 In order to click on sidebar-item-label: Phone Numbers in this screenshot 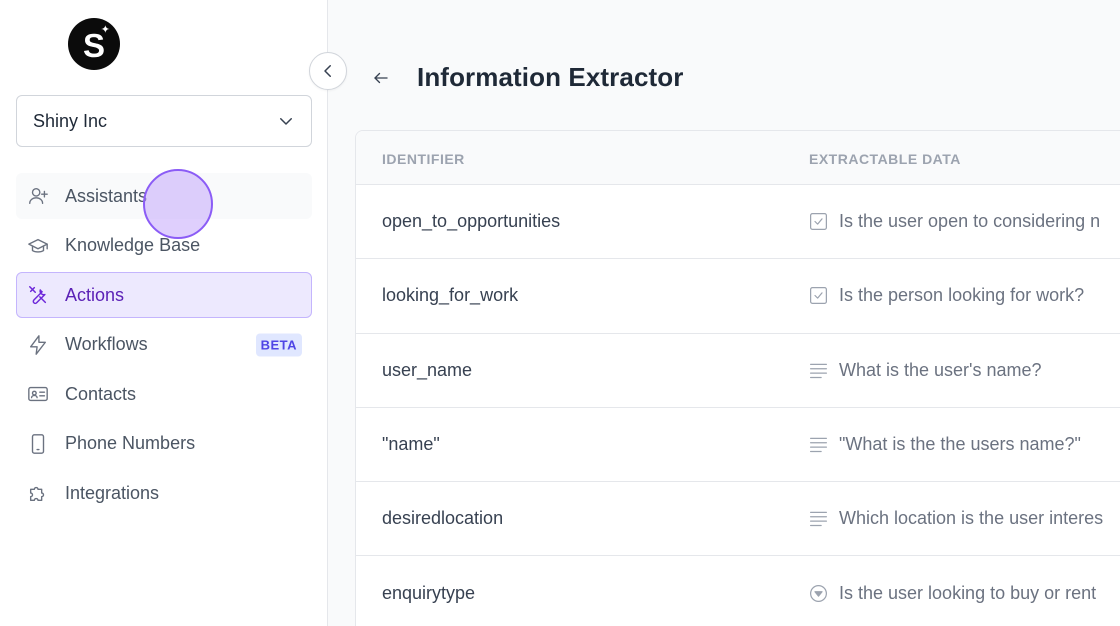, I will do `click(130, 443)`.